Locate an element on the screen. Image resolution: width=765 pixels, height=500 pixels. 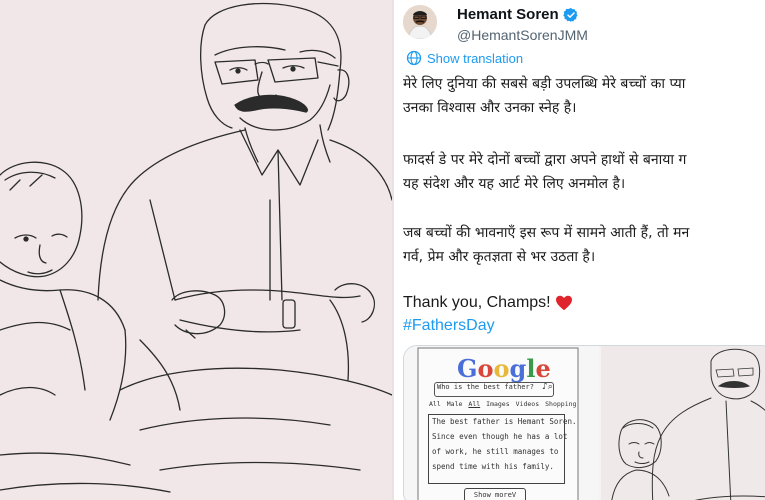
drawn-search-icons: ♪⌕ is located at coordinates (547, 387).